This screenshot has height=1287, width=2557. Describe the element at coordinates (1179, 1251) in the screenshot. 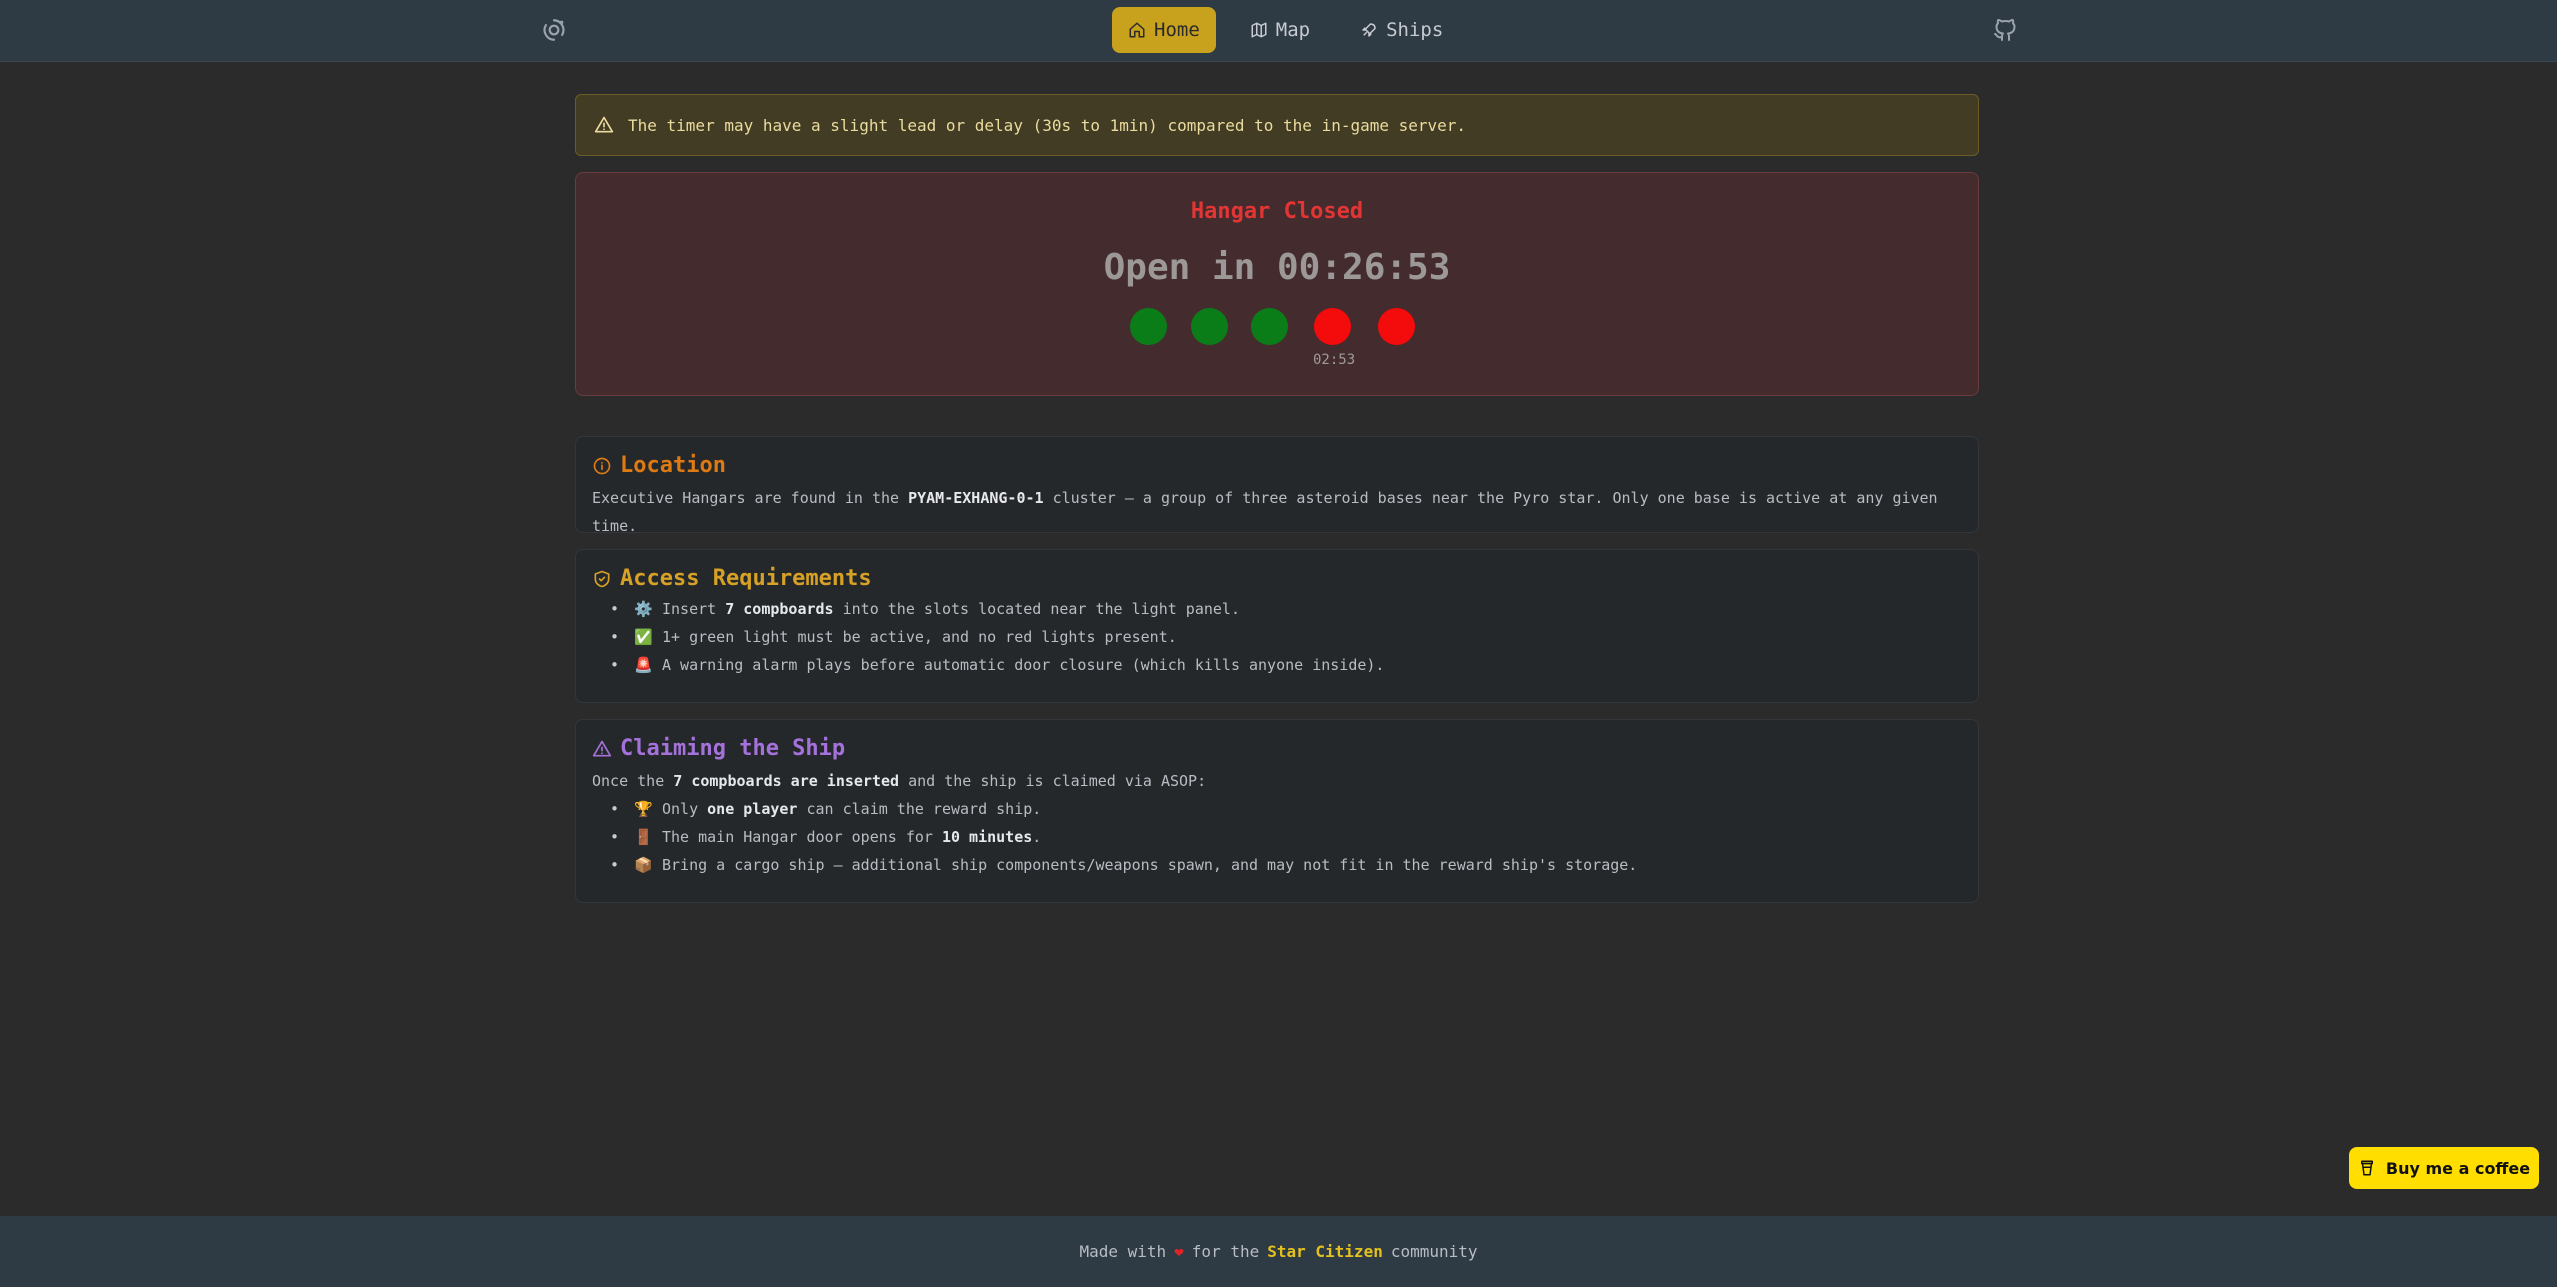

I see `heart-icon: ❤` at that location.